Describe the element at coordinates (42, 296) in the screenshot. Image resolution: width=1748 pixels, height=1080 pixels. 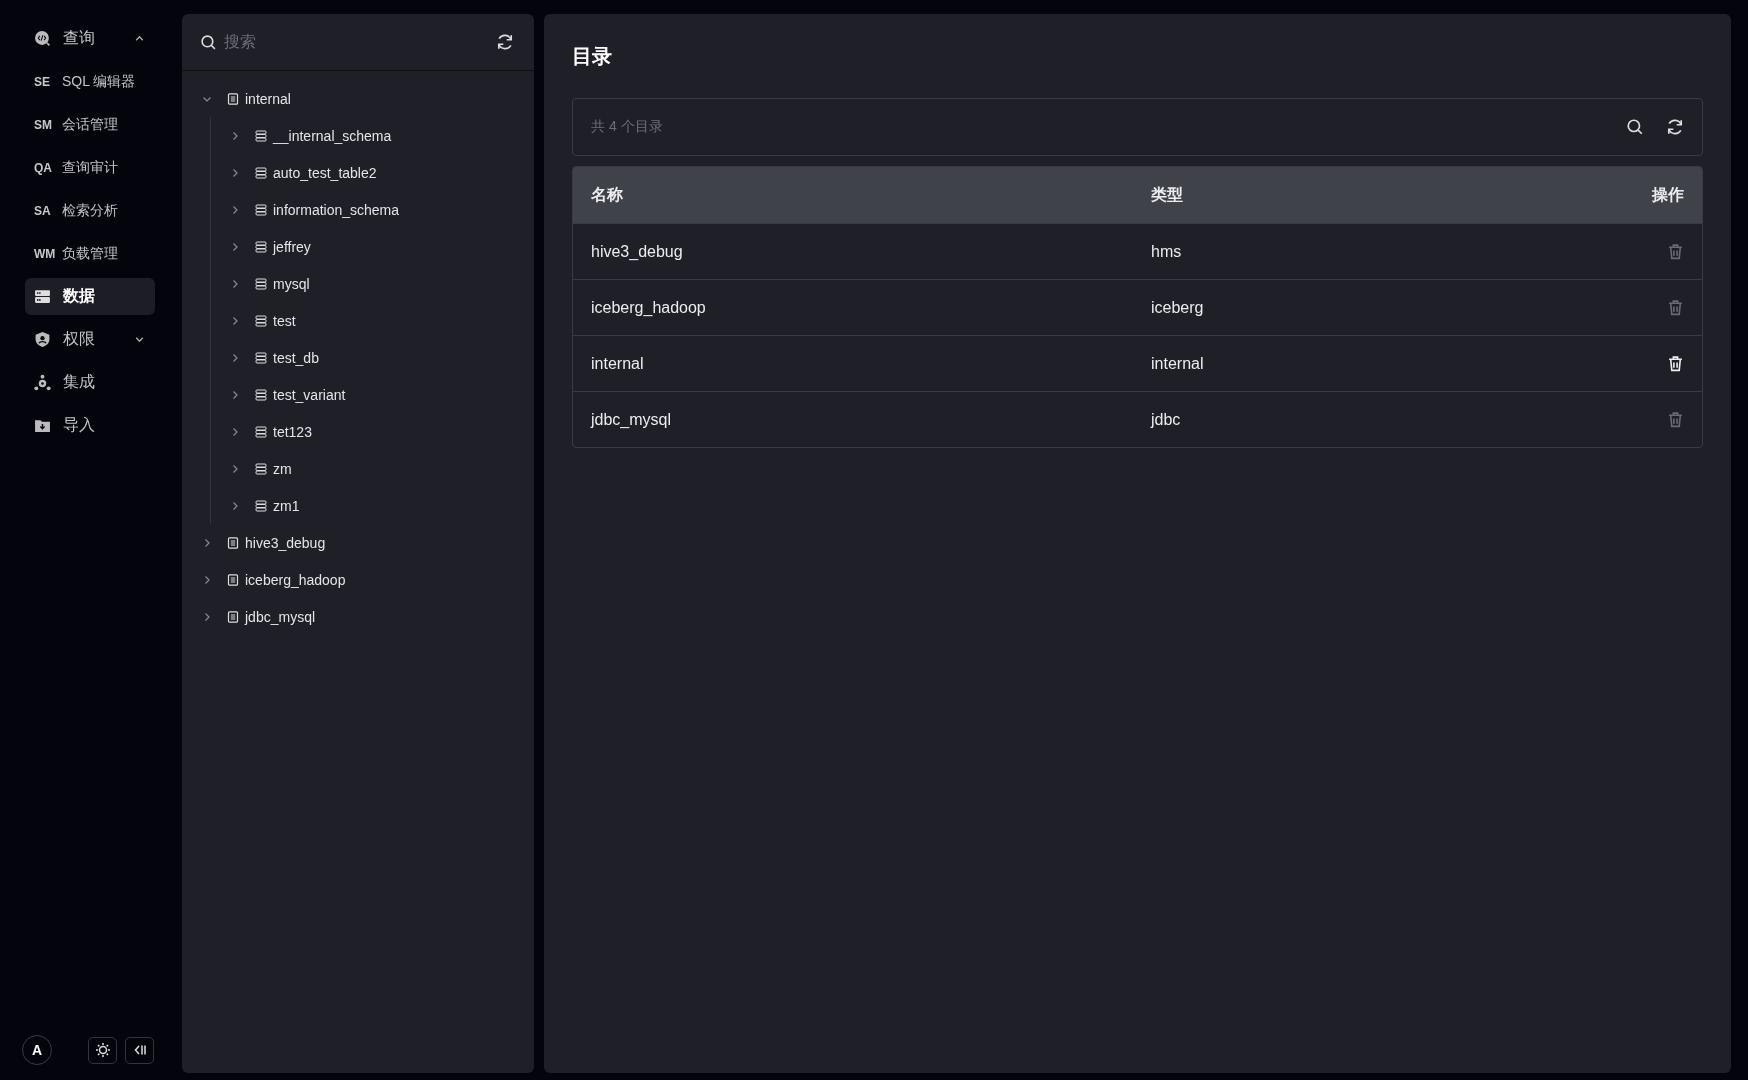
I see `server-icon` at that location.